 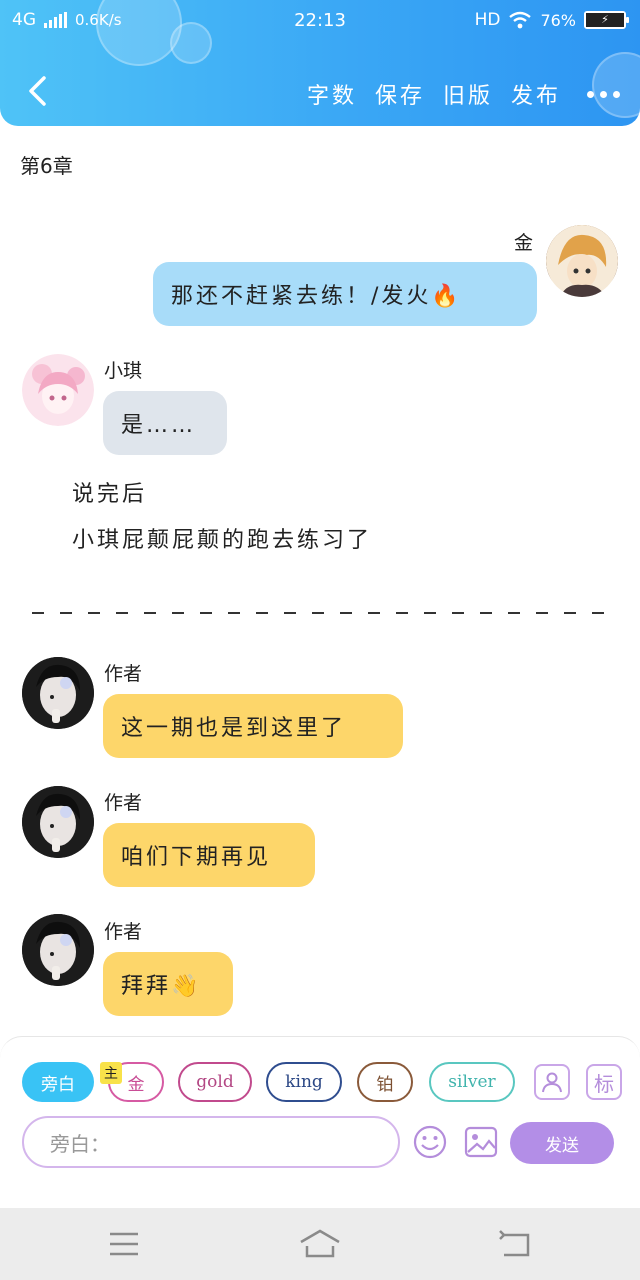 I want to click on avatar-xiaoqi, so click(x=58, y=390).